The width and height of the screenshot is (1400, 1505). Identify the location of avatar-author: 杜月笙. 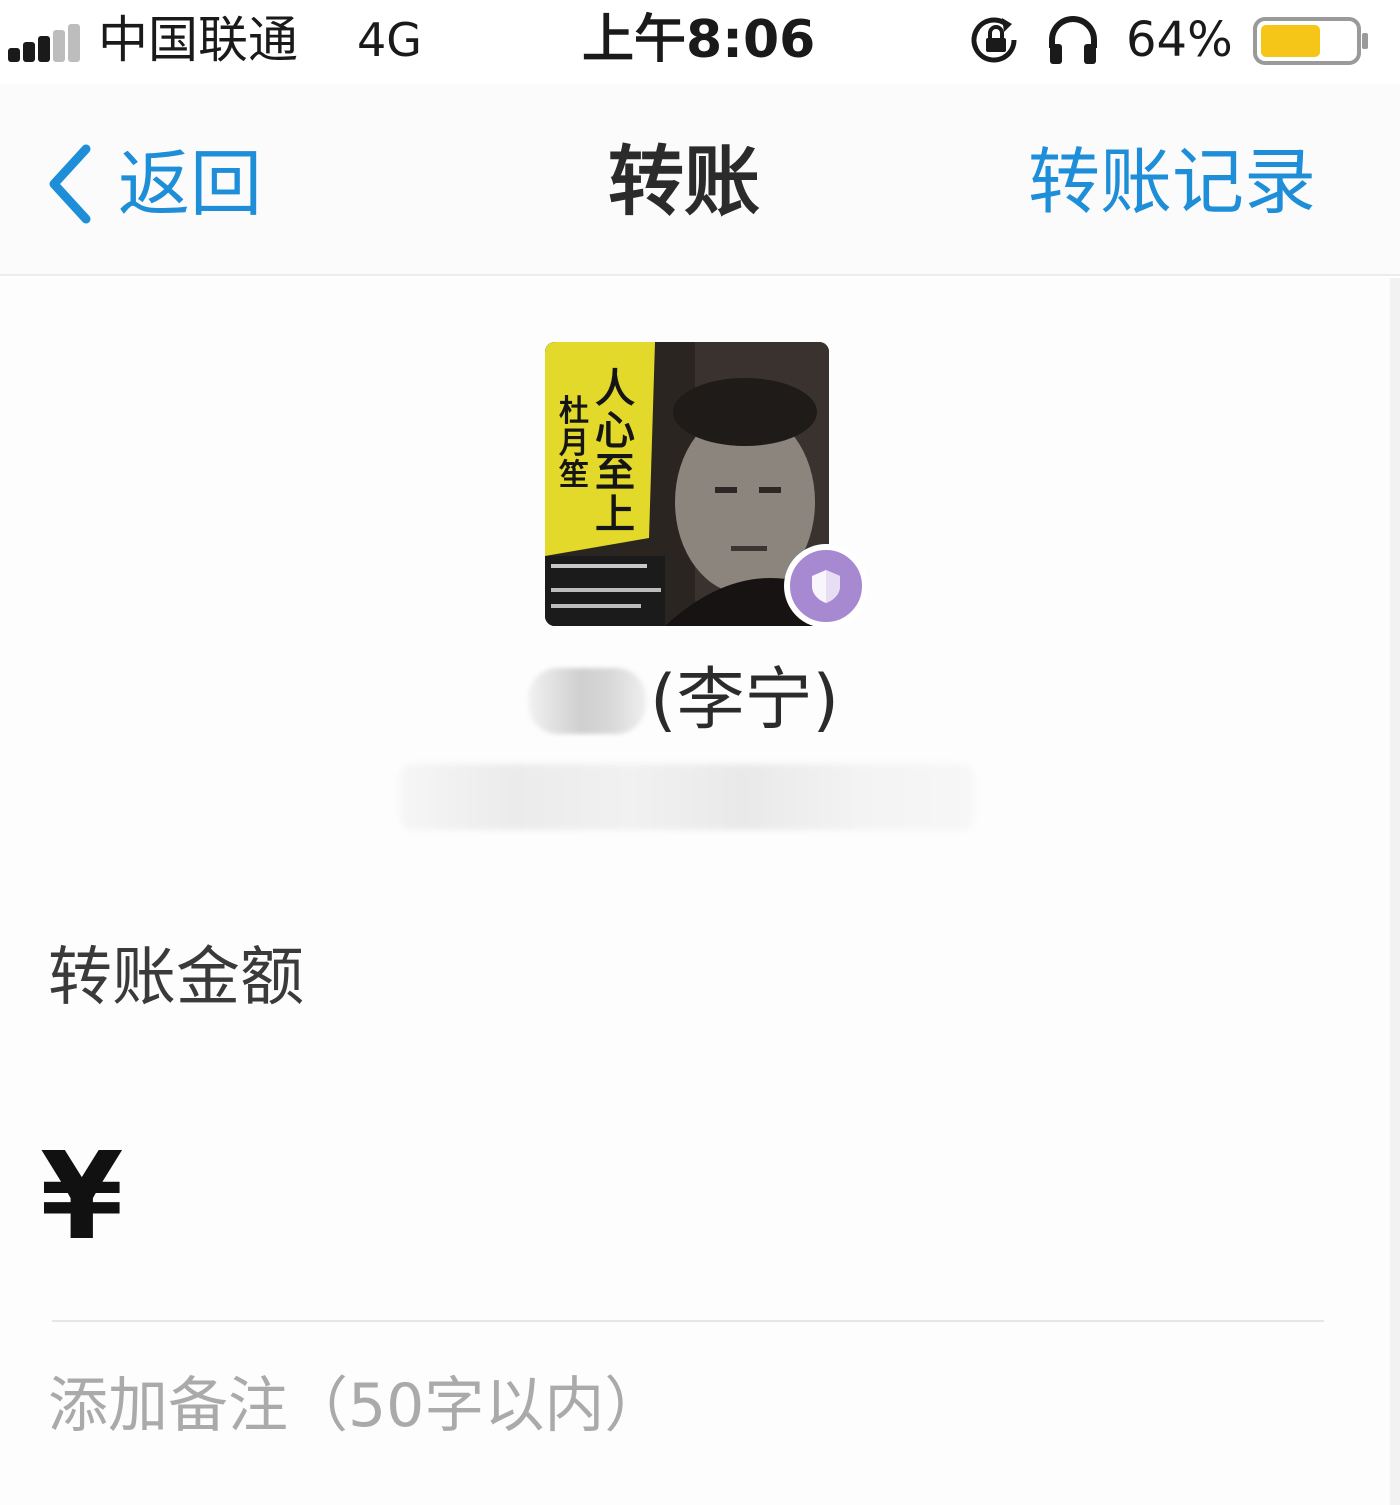
(574, 443).